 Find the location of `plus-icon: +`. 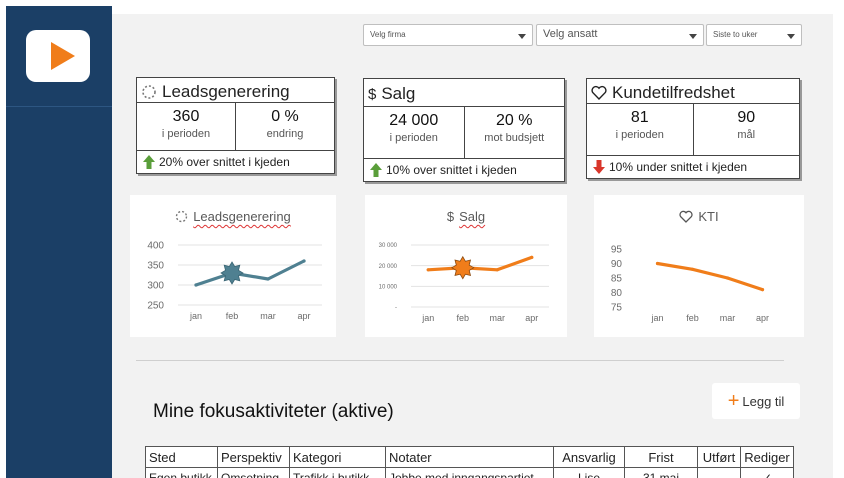

plus-icon: + is located at coordinates (733, 401).